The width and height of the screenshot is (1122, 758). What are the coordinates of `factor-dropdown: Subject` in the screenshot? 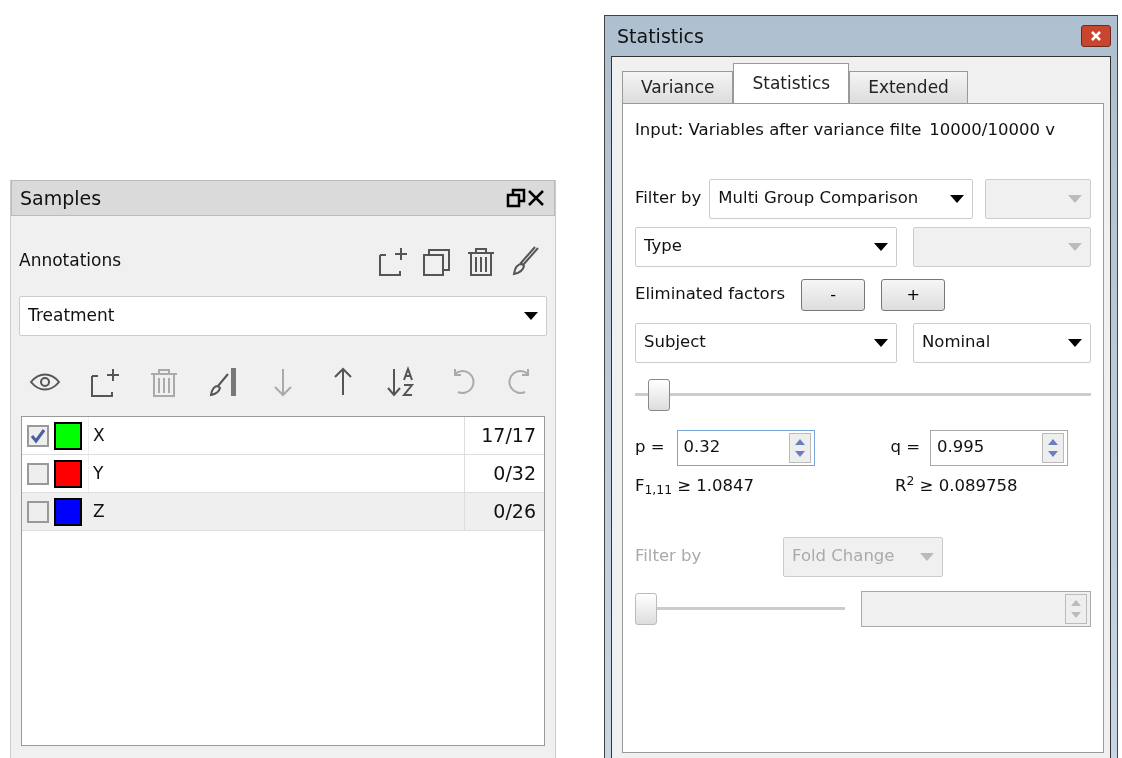 It's located at (766, 342).